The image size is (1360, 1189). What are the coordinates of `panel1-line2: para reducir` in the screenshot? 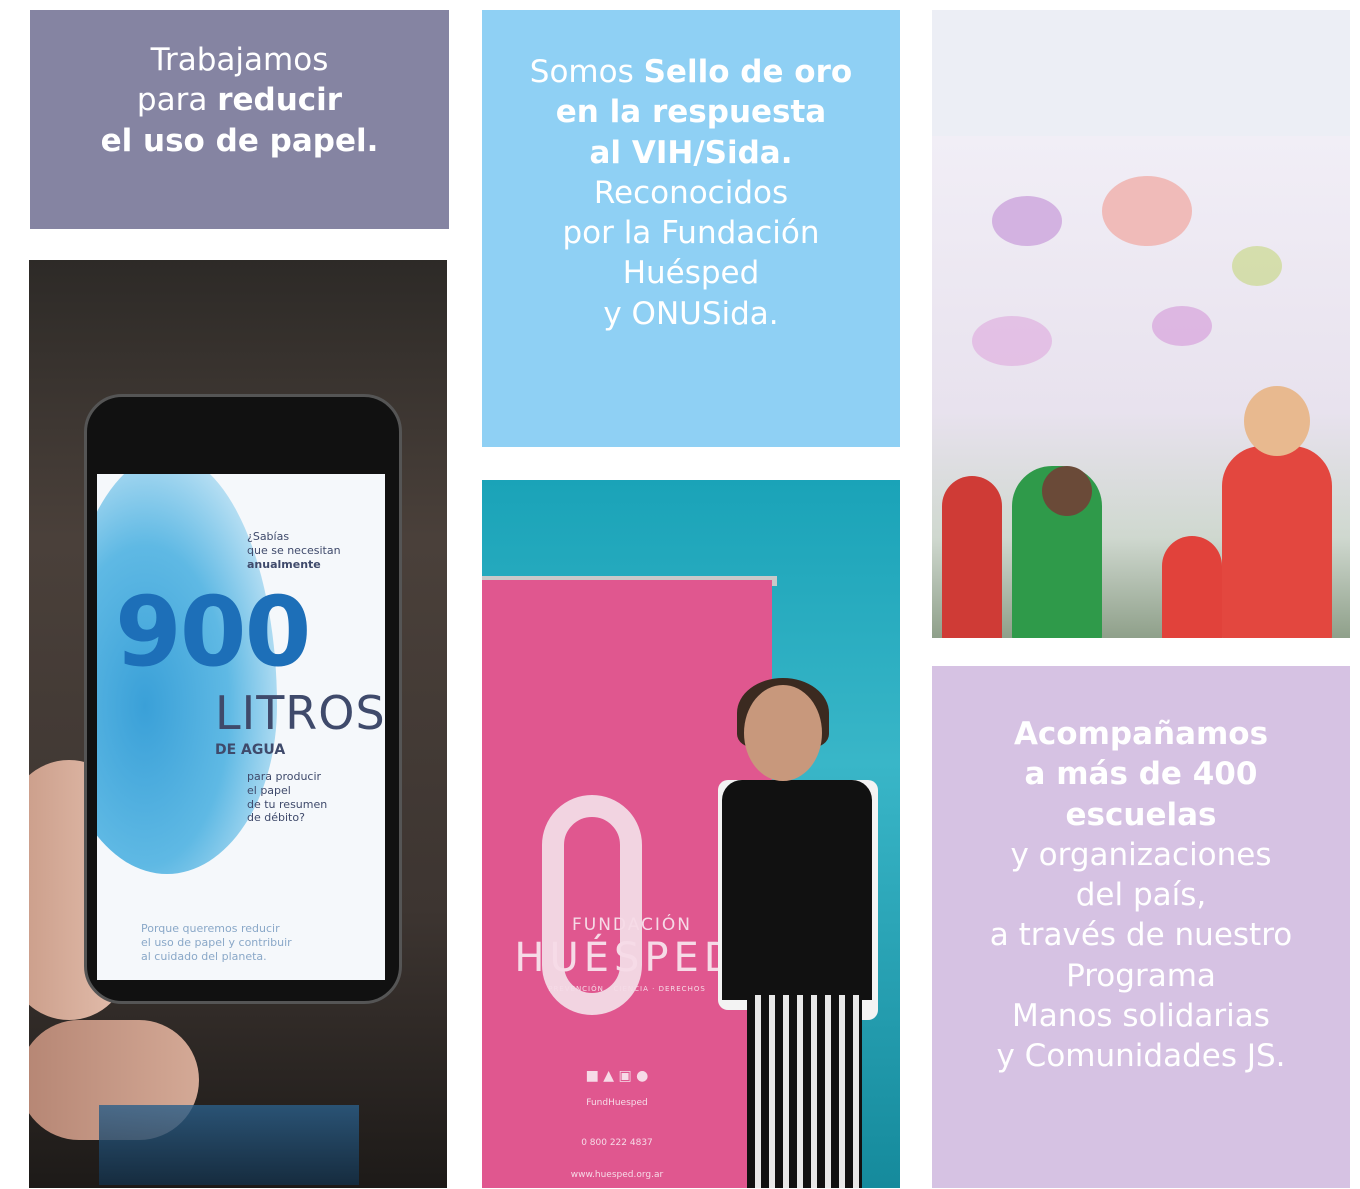 It's located at (239, 100).